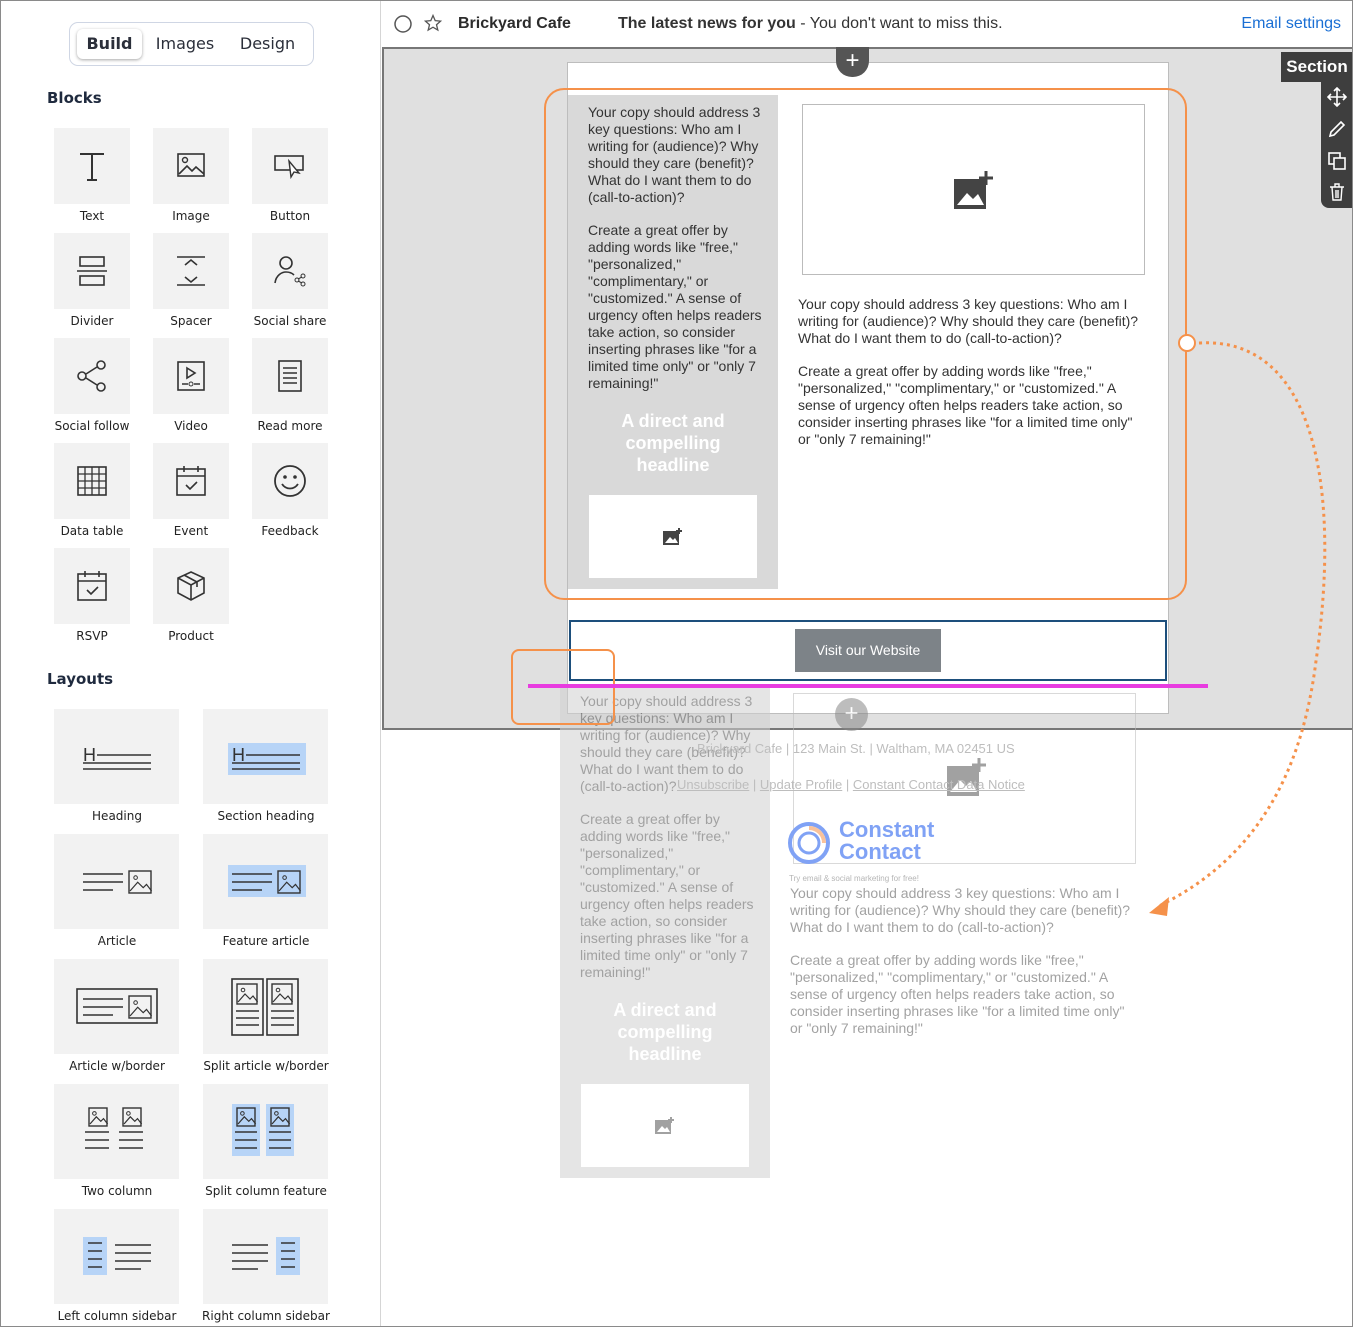  I want to click on ghost-headline: A direct and compelling headline, so click(665, 1032).